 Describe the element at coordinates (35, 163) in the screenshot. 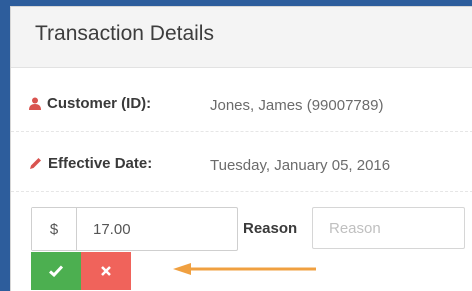

I see `pencil-icon` at that location.